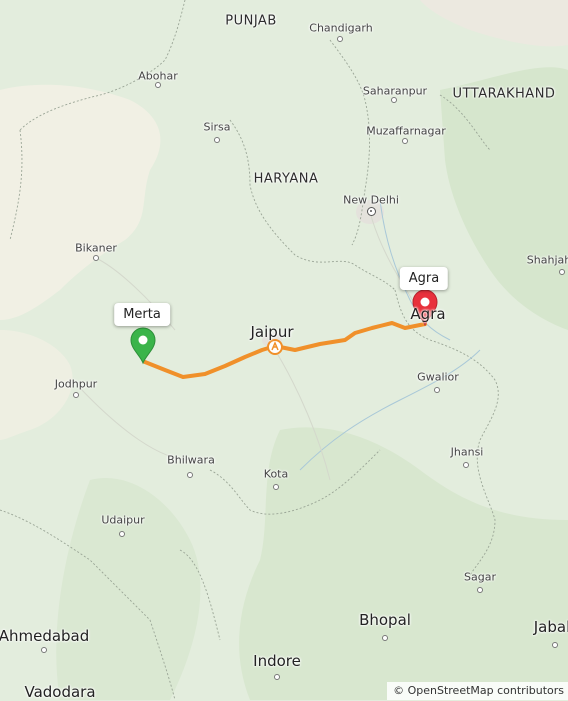  What do you see at coordinates (341, 28) in the screenshot?
I see `city-label-chandigarh: Chandigarh` at bounding box center [341, 28].